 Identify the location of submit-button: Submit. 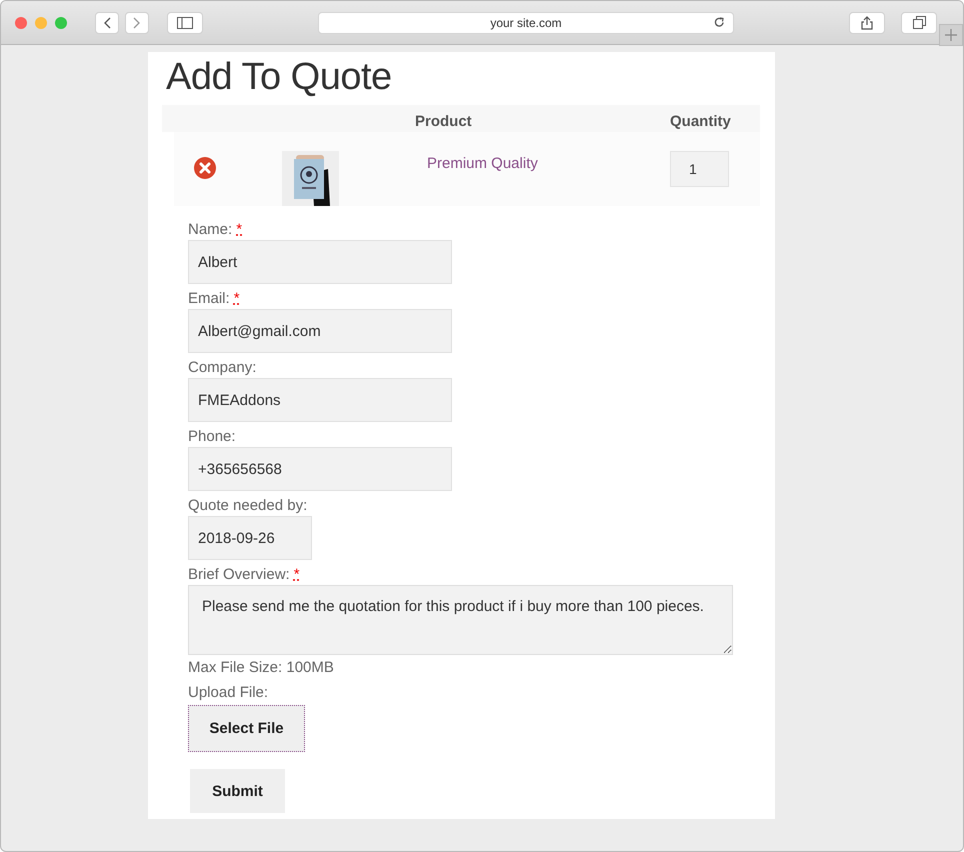
(237, 791).